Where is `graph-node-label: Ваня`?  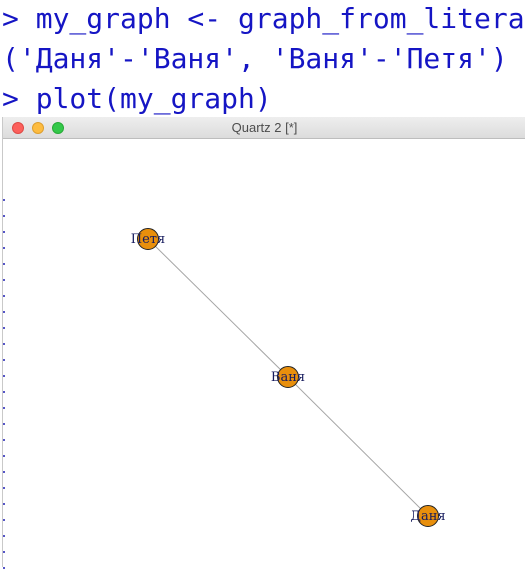
graph-node-label: Ваня is located at coordinates (288, 377).